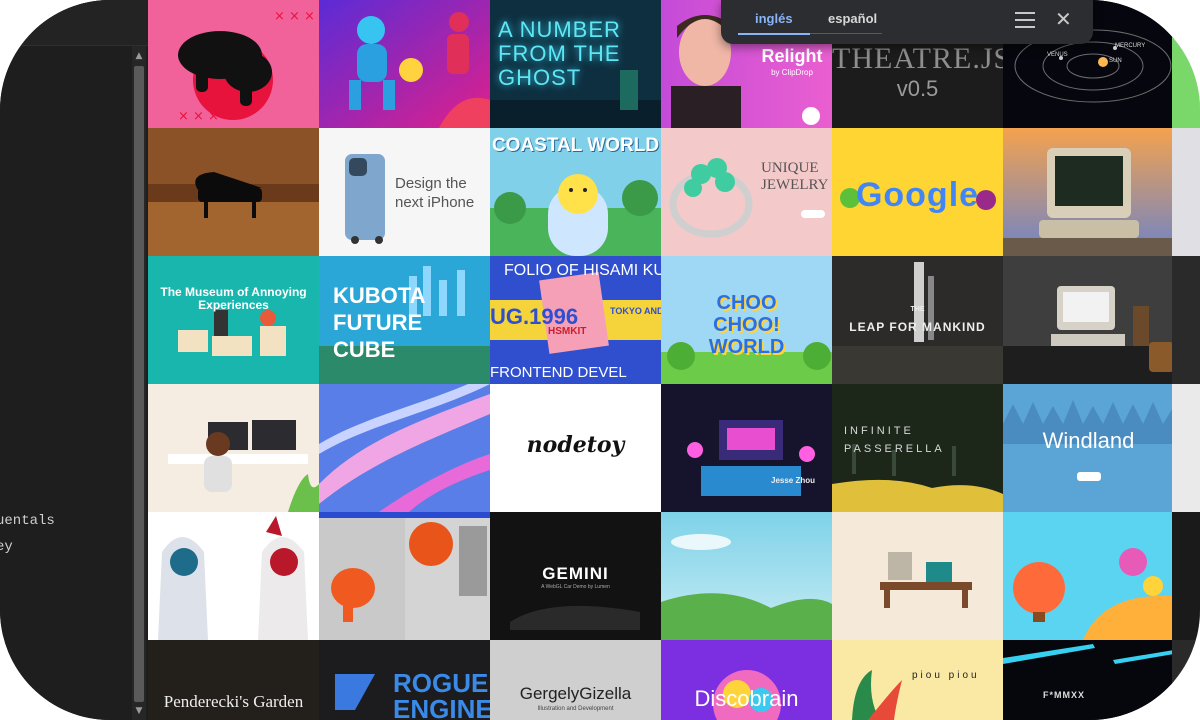  I want to click on tile-text: TOKYO AND KA, so click(635, 311).